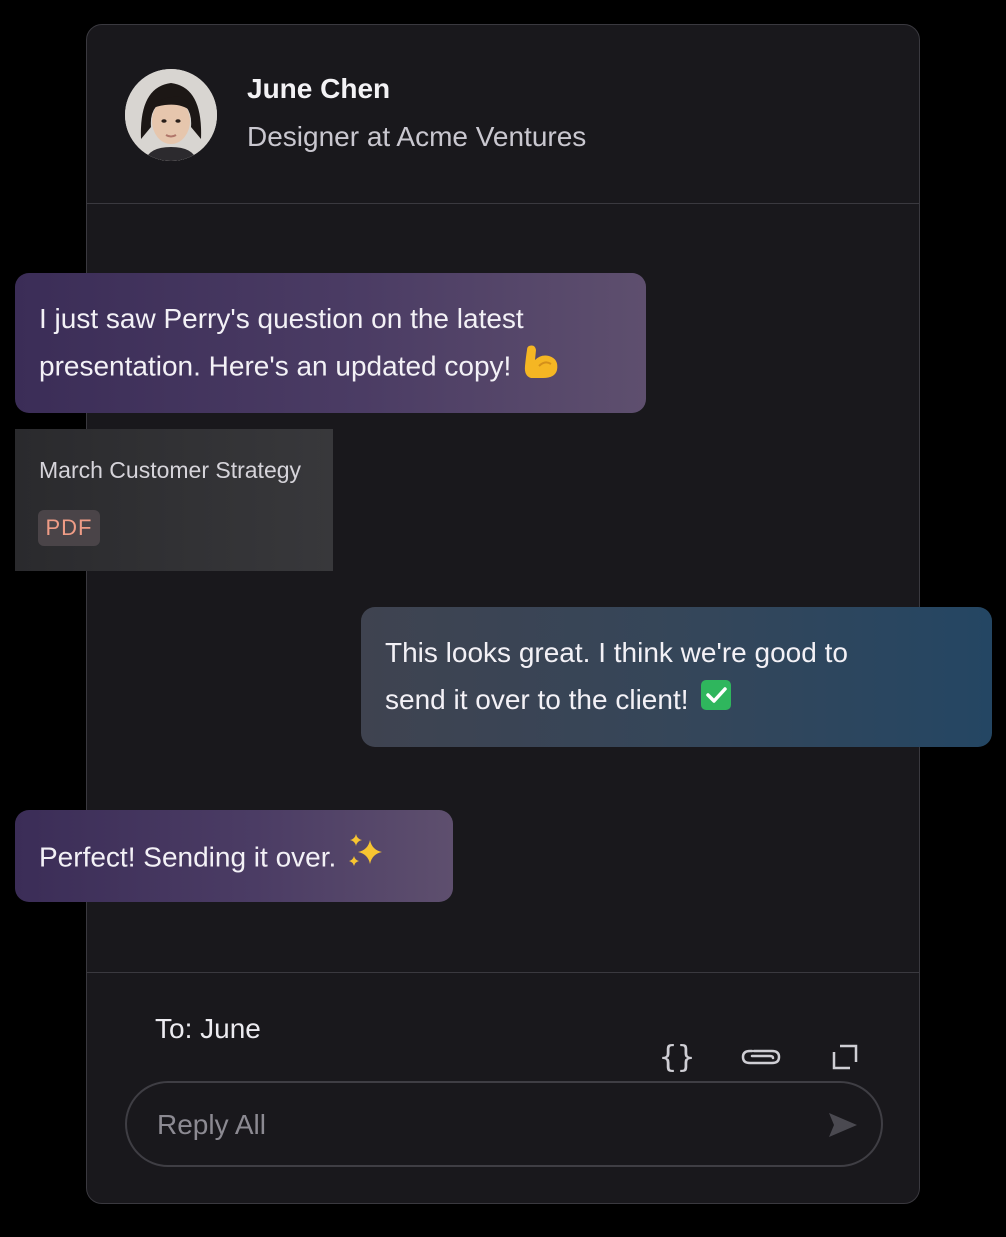  Describe the element at coordinates (477, 1125) in the screenshot. I see `reply-input` at that location.